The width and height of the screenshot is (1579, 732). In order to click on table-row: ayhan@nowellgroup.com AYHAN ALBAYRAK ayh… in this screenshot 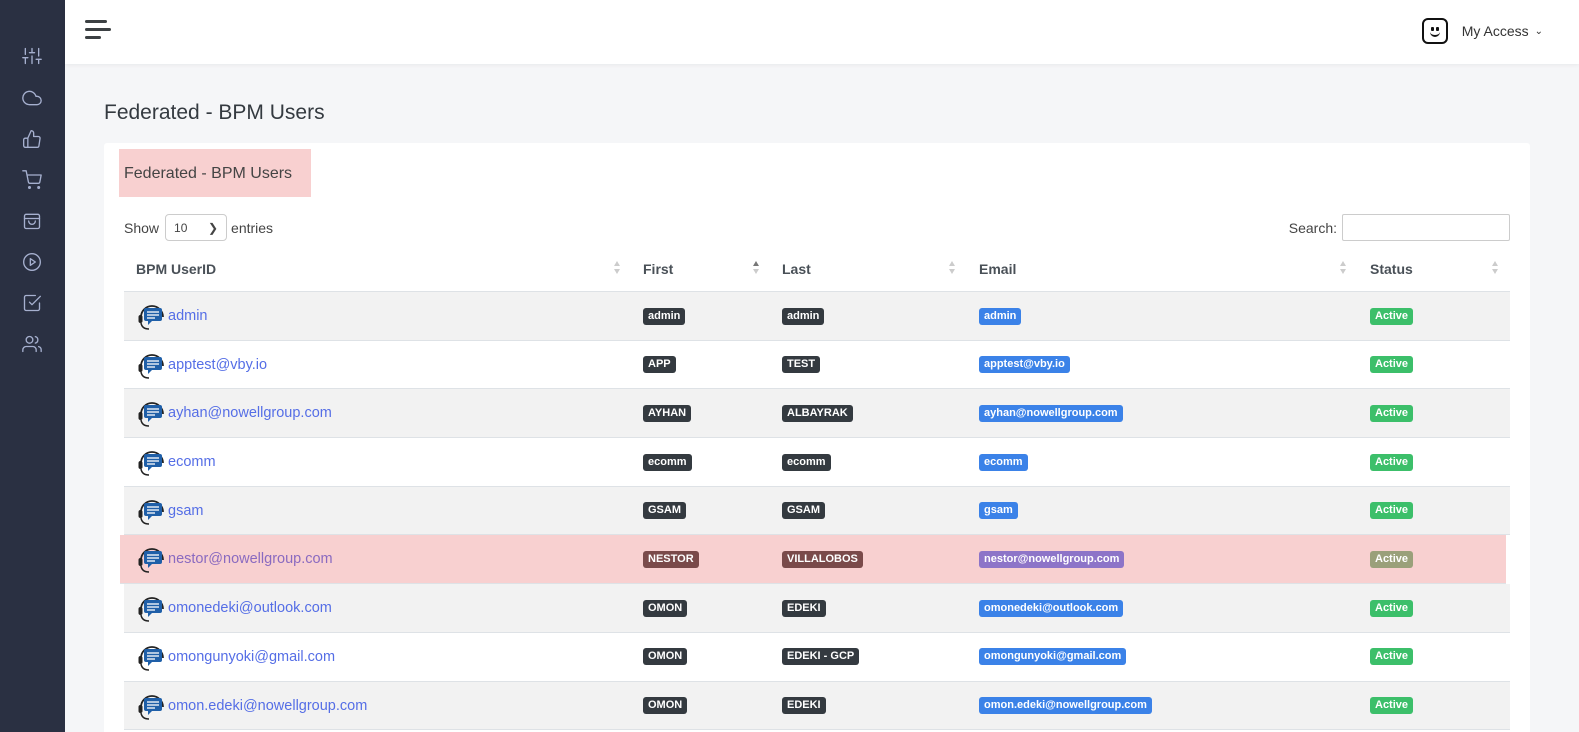, I will do `click(817, 414)`.